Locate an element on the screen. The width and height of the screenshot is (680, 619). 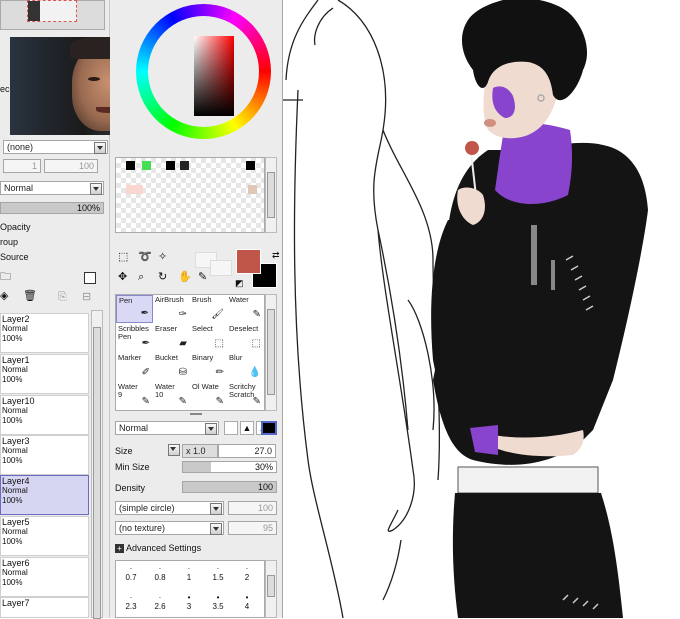
size-preset-scrollbar is located at coordinates (271, 589).